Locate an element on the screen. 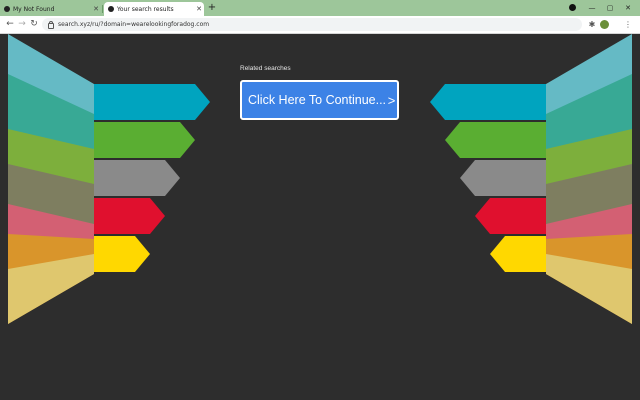  related-searches-heading: Related searches is located at coordinates (265, 68).